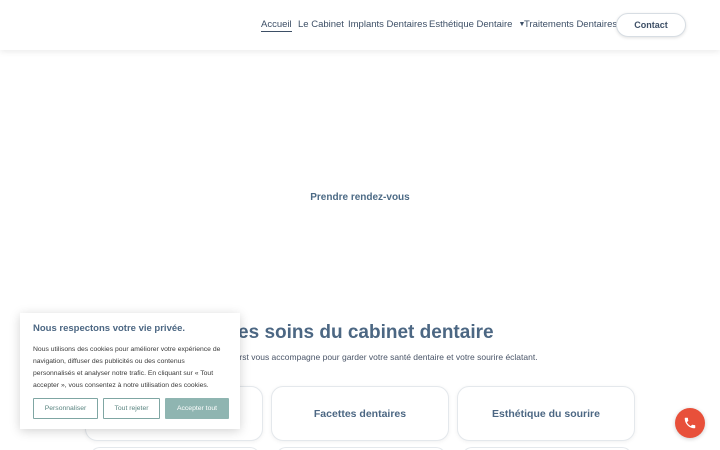 This screenshot has width=720, height=450. I want to click on phone-call-button, so click(690, 423).